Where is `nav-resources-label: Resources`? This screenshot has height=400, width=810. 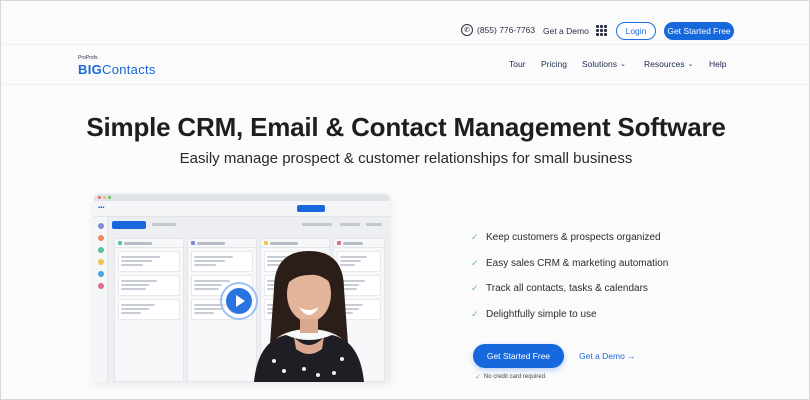 nav-resources-label: Resources is located at coordinates (664, 64).